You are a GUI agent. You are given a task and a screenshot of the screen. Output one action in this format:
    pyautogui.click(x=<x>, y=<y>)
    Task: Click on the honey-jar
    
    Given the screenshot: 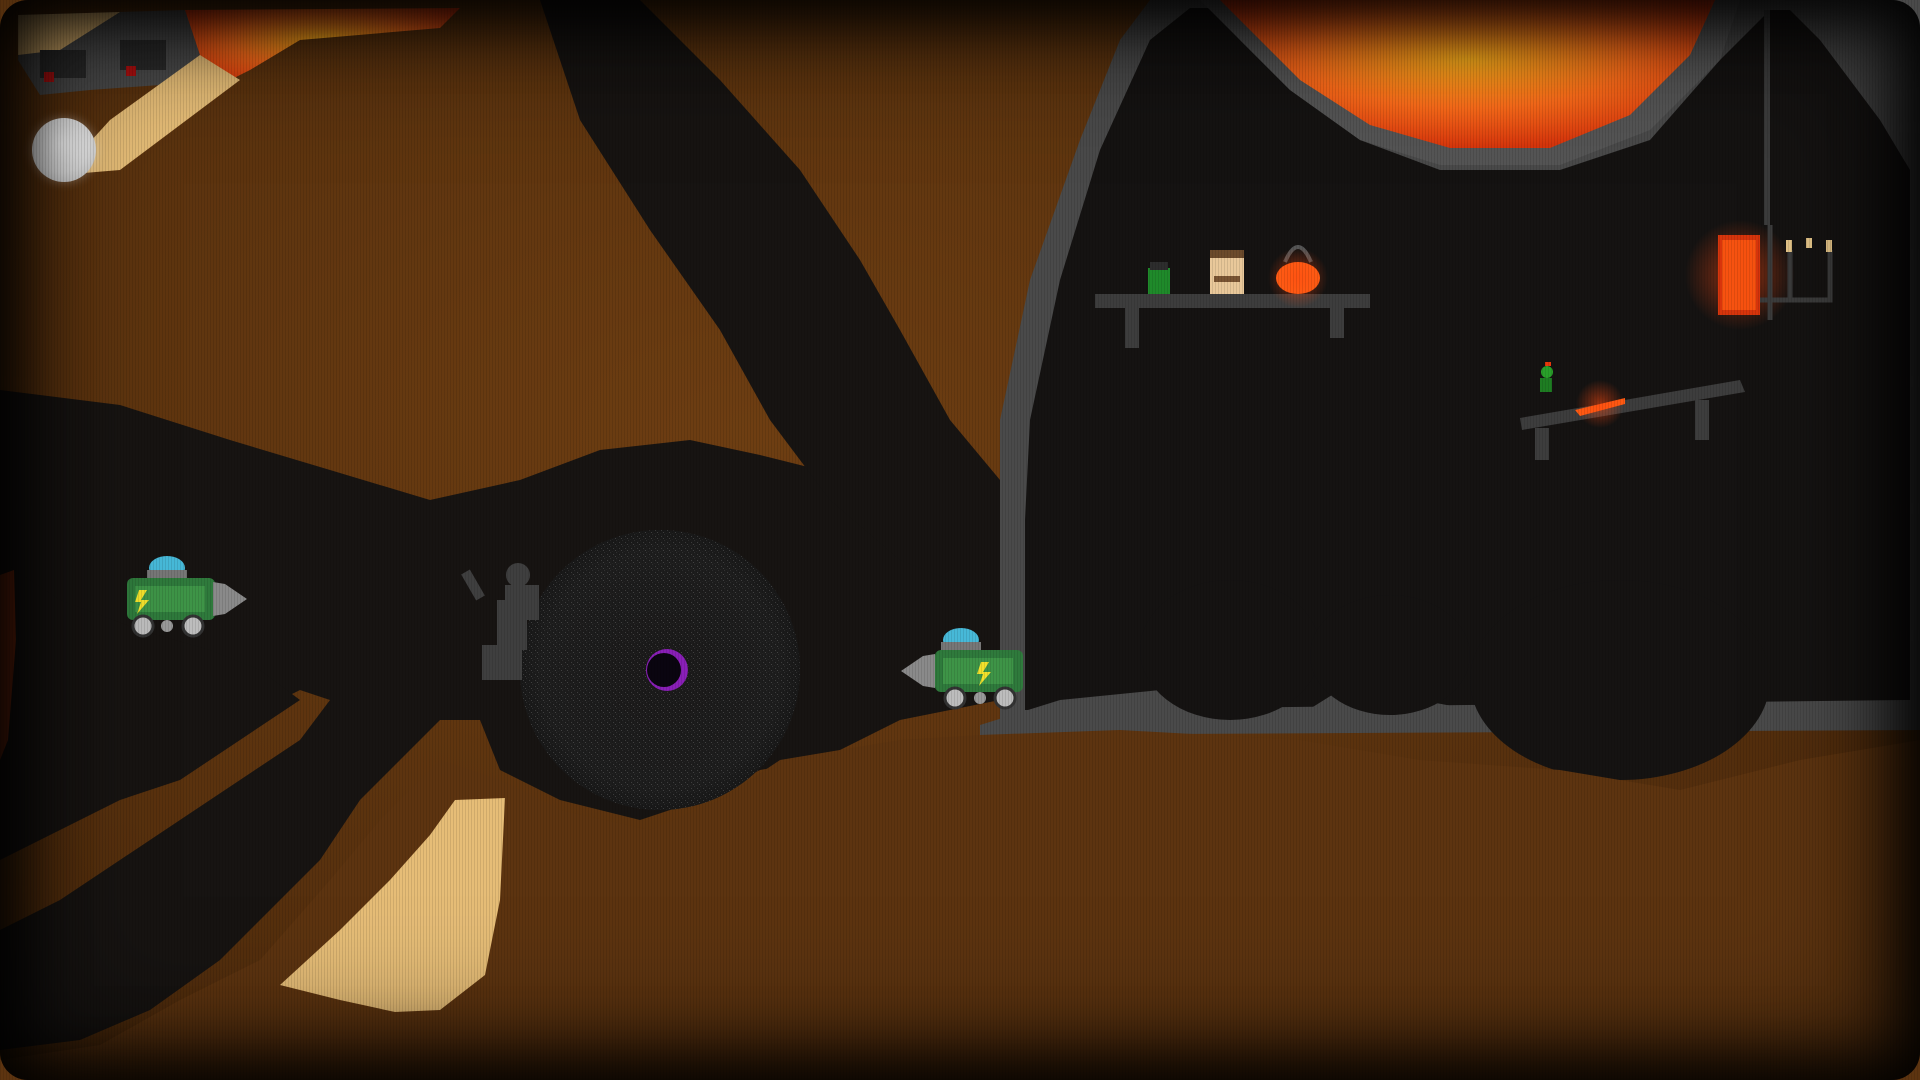 What is the action you would take?
    pyautogui.click(x=1227, y=272)
    